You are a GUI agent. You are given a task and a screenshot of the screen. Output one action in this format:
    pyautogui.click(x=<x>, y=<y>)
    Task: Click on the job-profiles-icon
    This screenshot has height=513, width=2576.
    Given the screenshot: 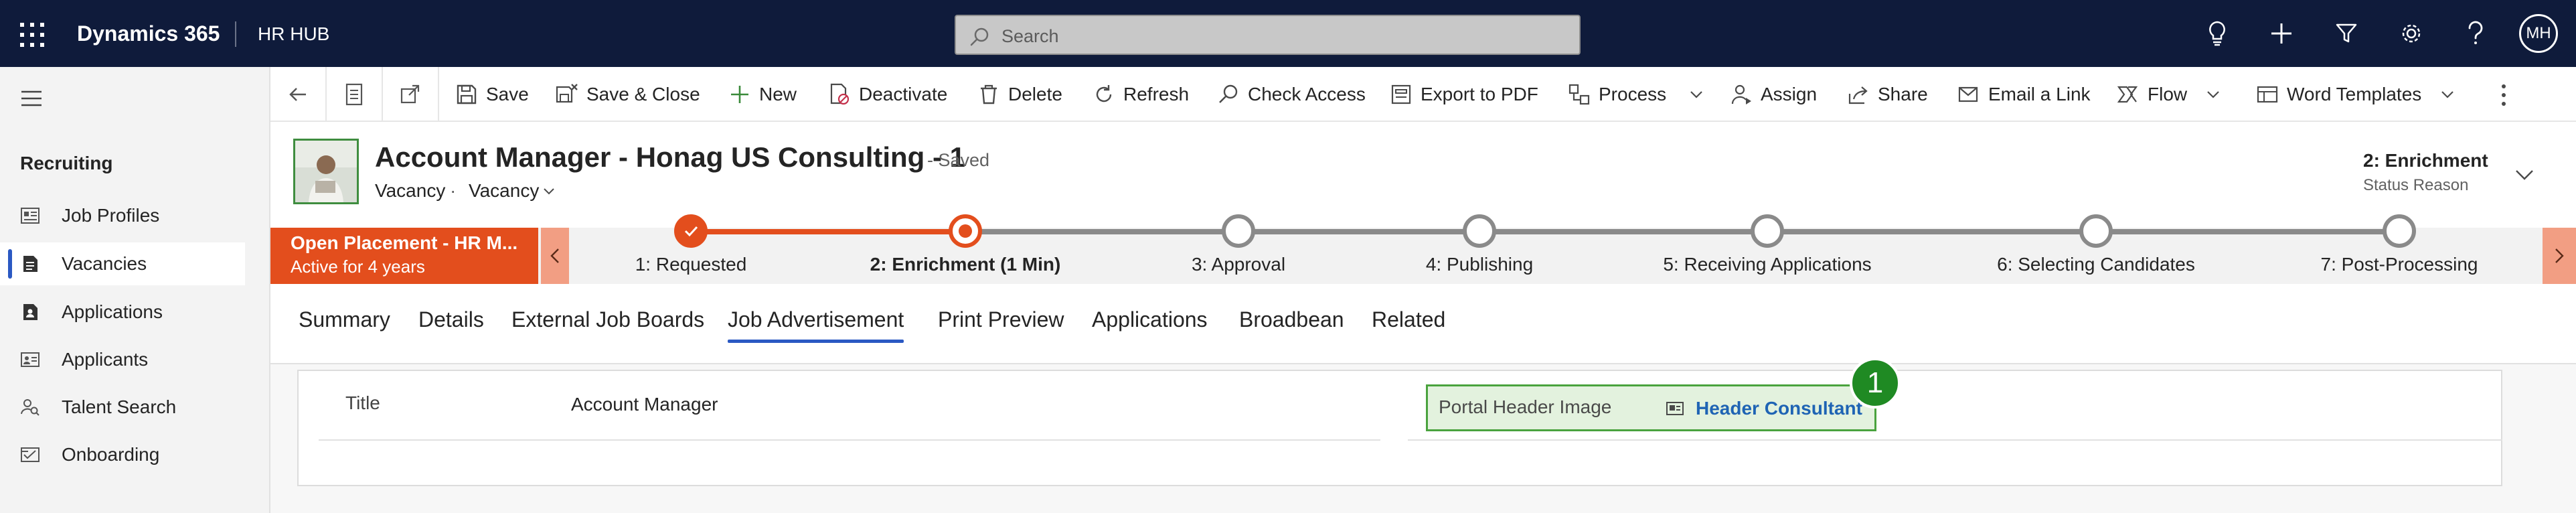 What is the action you would take?
    pyautogui.click(x=30, y=215)
    